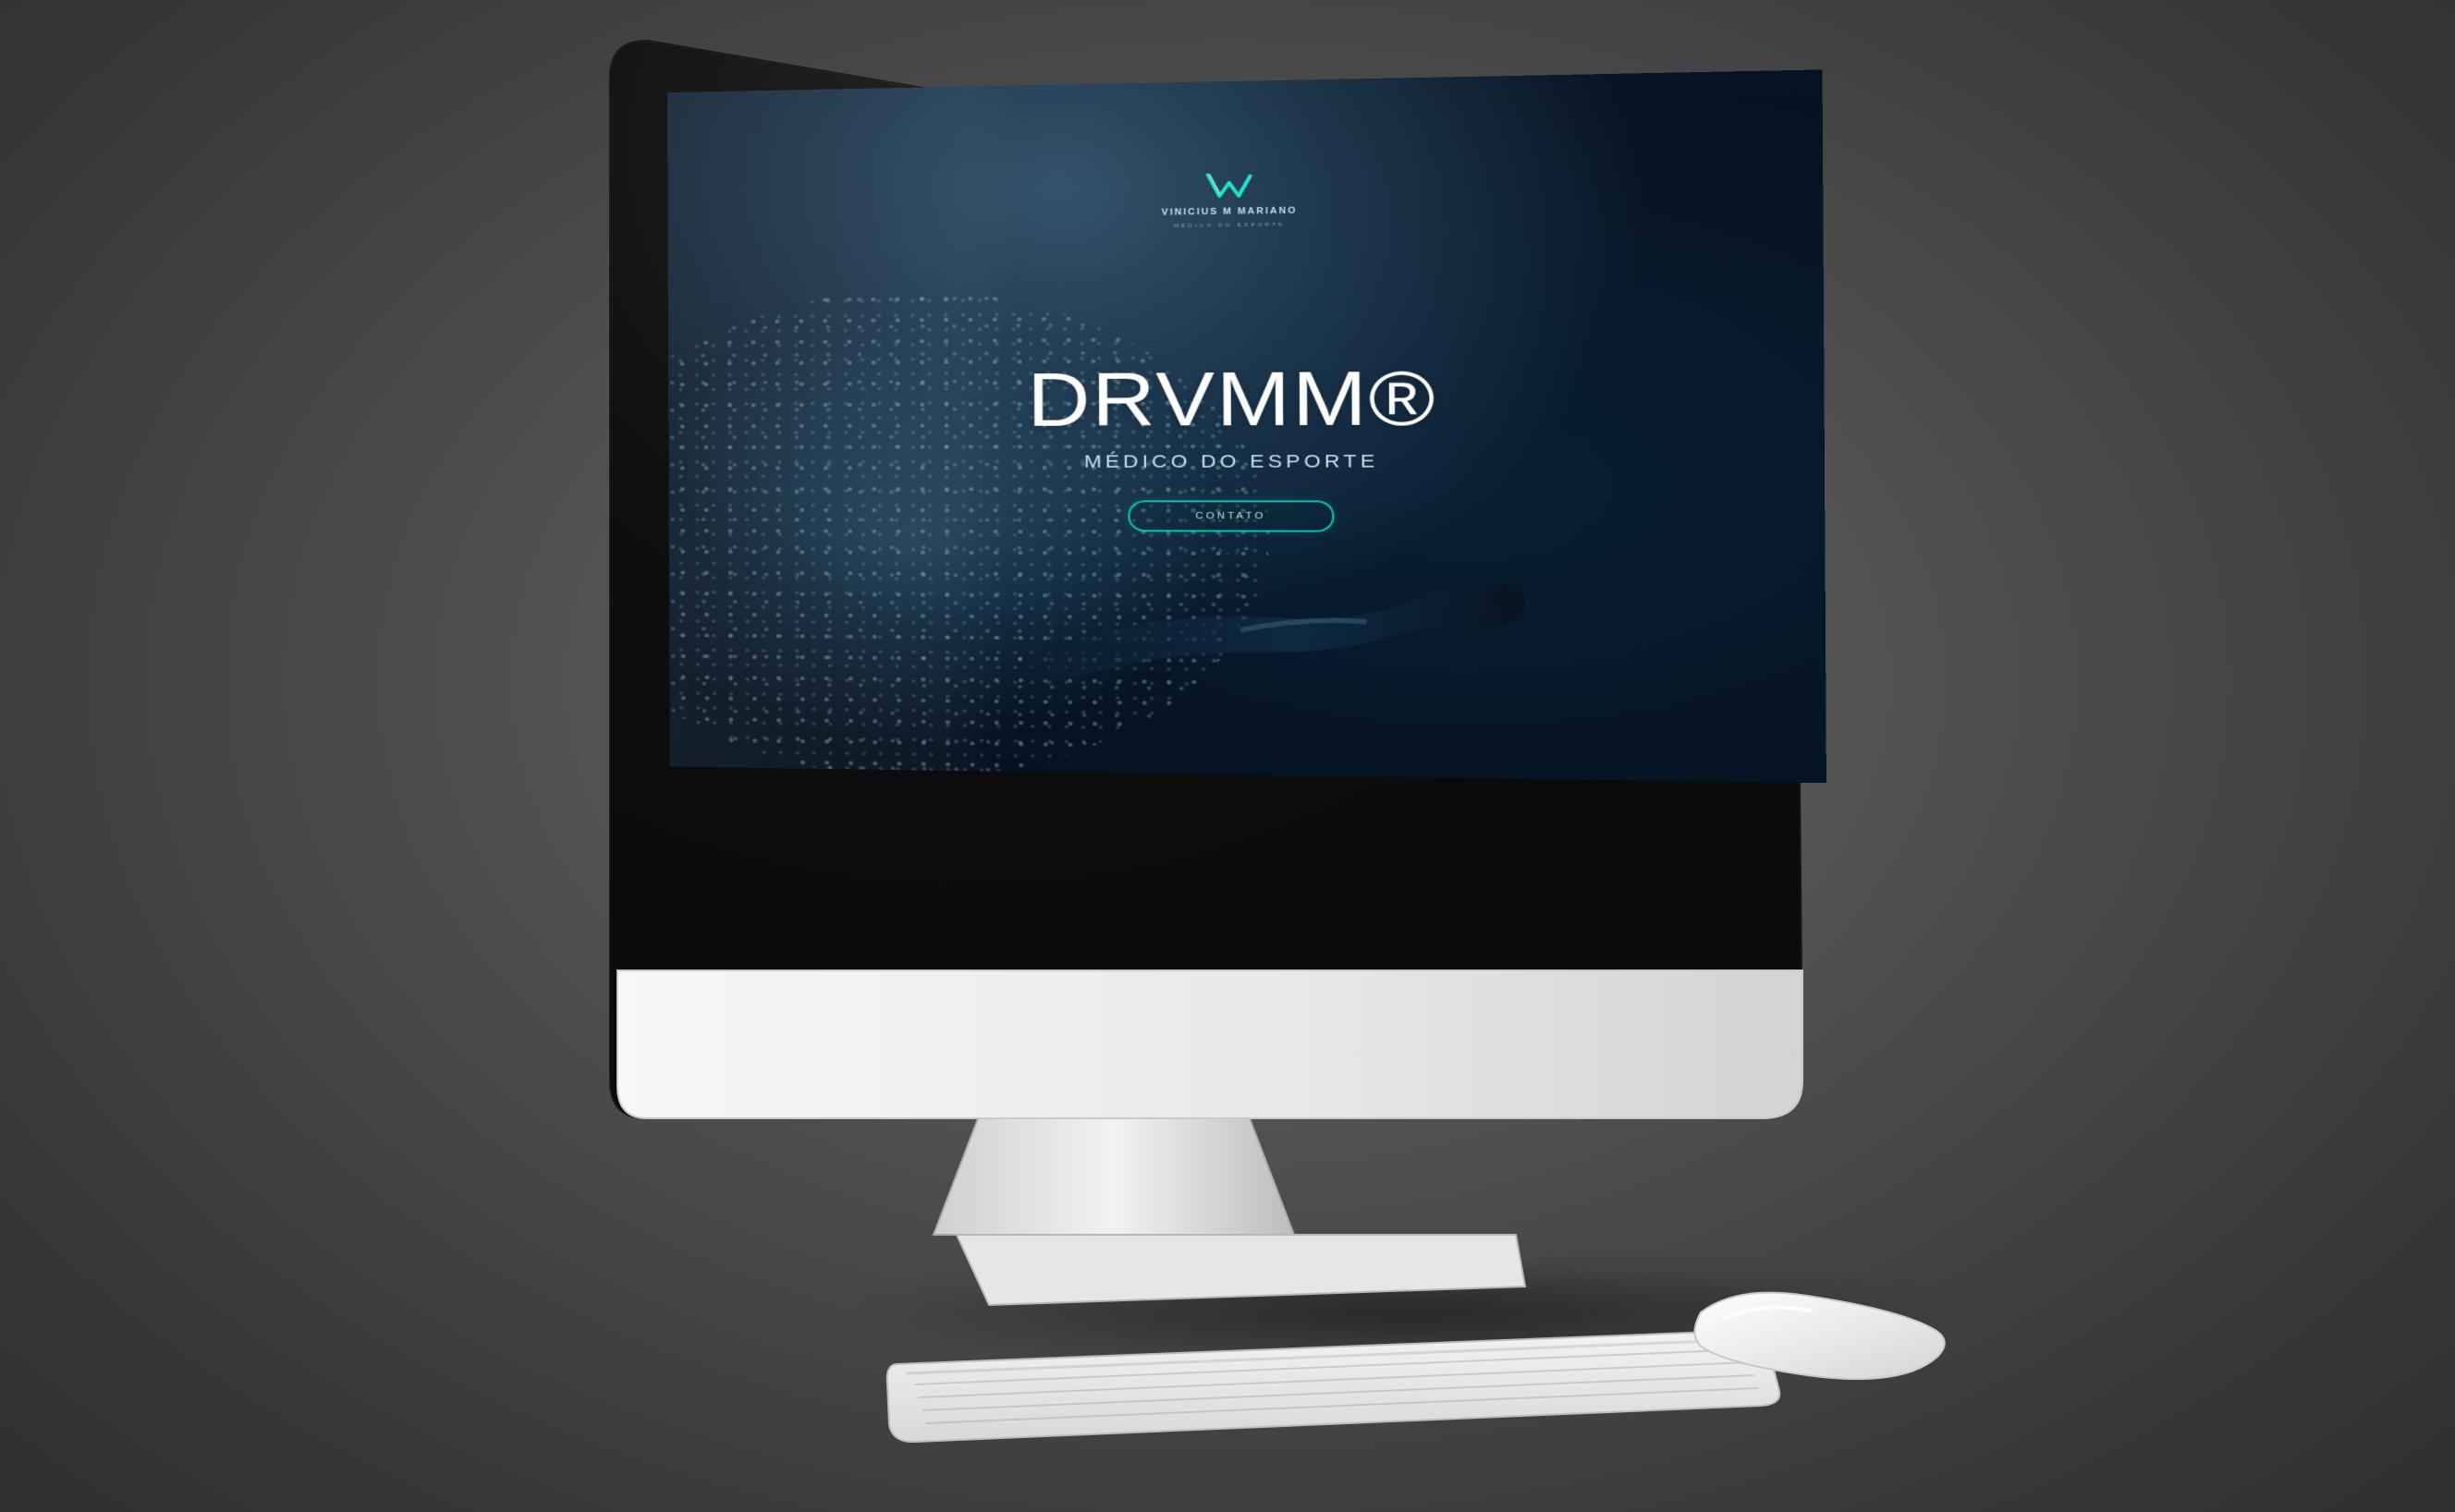 The height and width of the screenshot is (1512, 2455). Describe the element at coordinates (1230, 226) in the screenshot. I see `logo-tagline: MÉDICO DO ESPORTE` at that location.